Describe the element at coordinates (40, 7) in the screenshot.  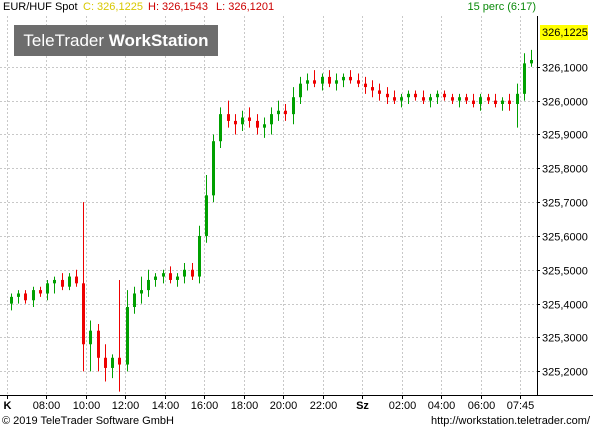
I see `symbol-label: EUR/HUF Spot` at that location.